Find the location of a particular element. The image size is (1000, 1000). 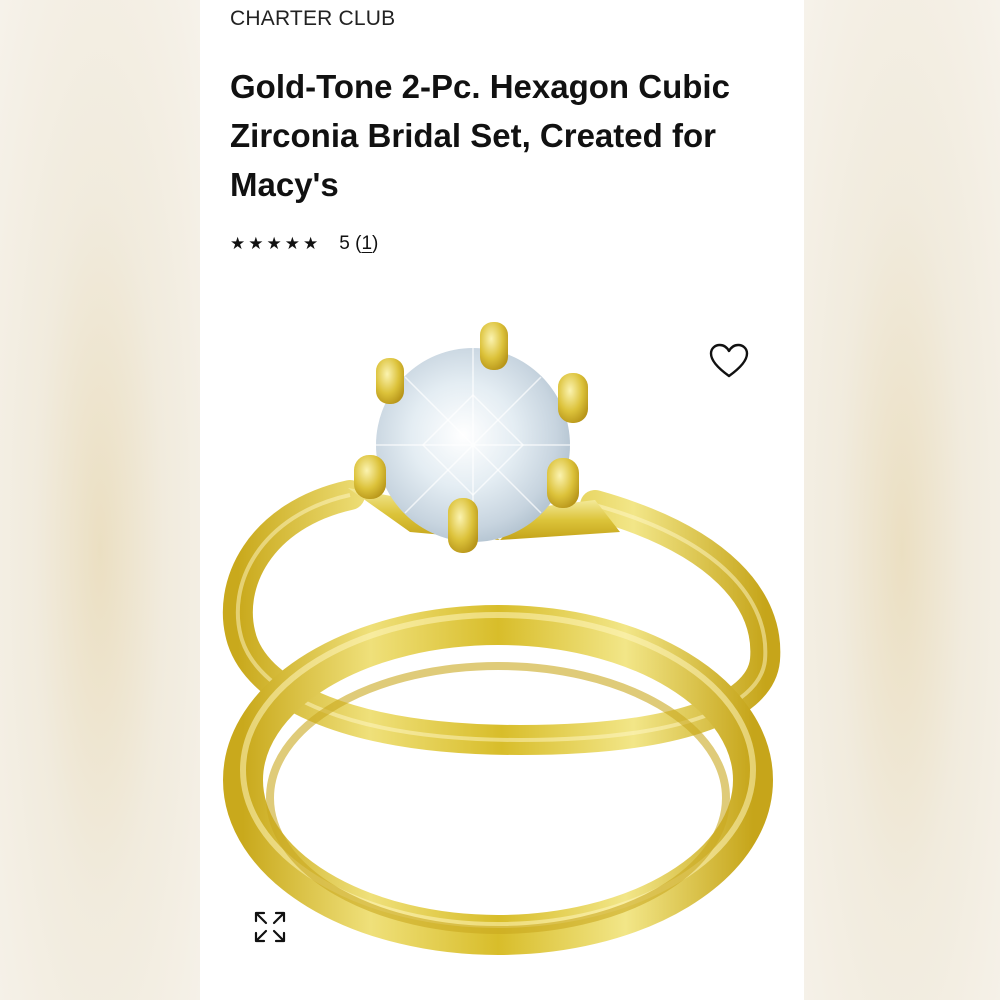

brand-link: CHARTER CLUB is located at coordinates (312, 19).